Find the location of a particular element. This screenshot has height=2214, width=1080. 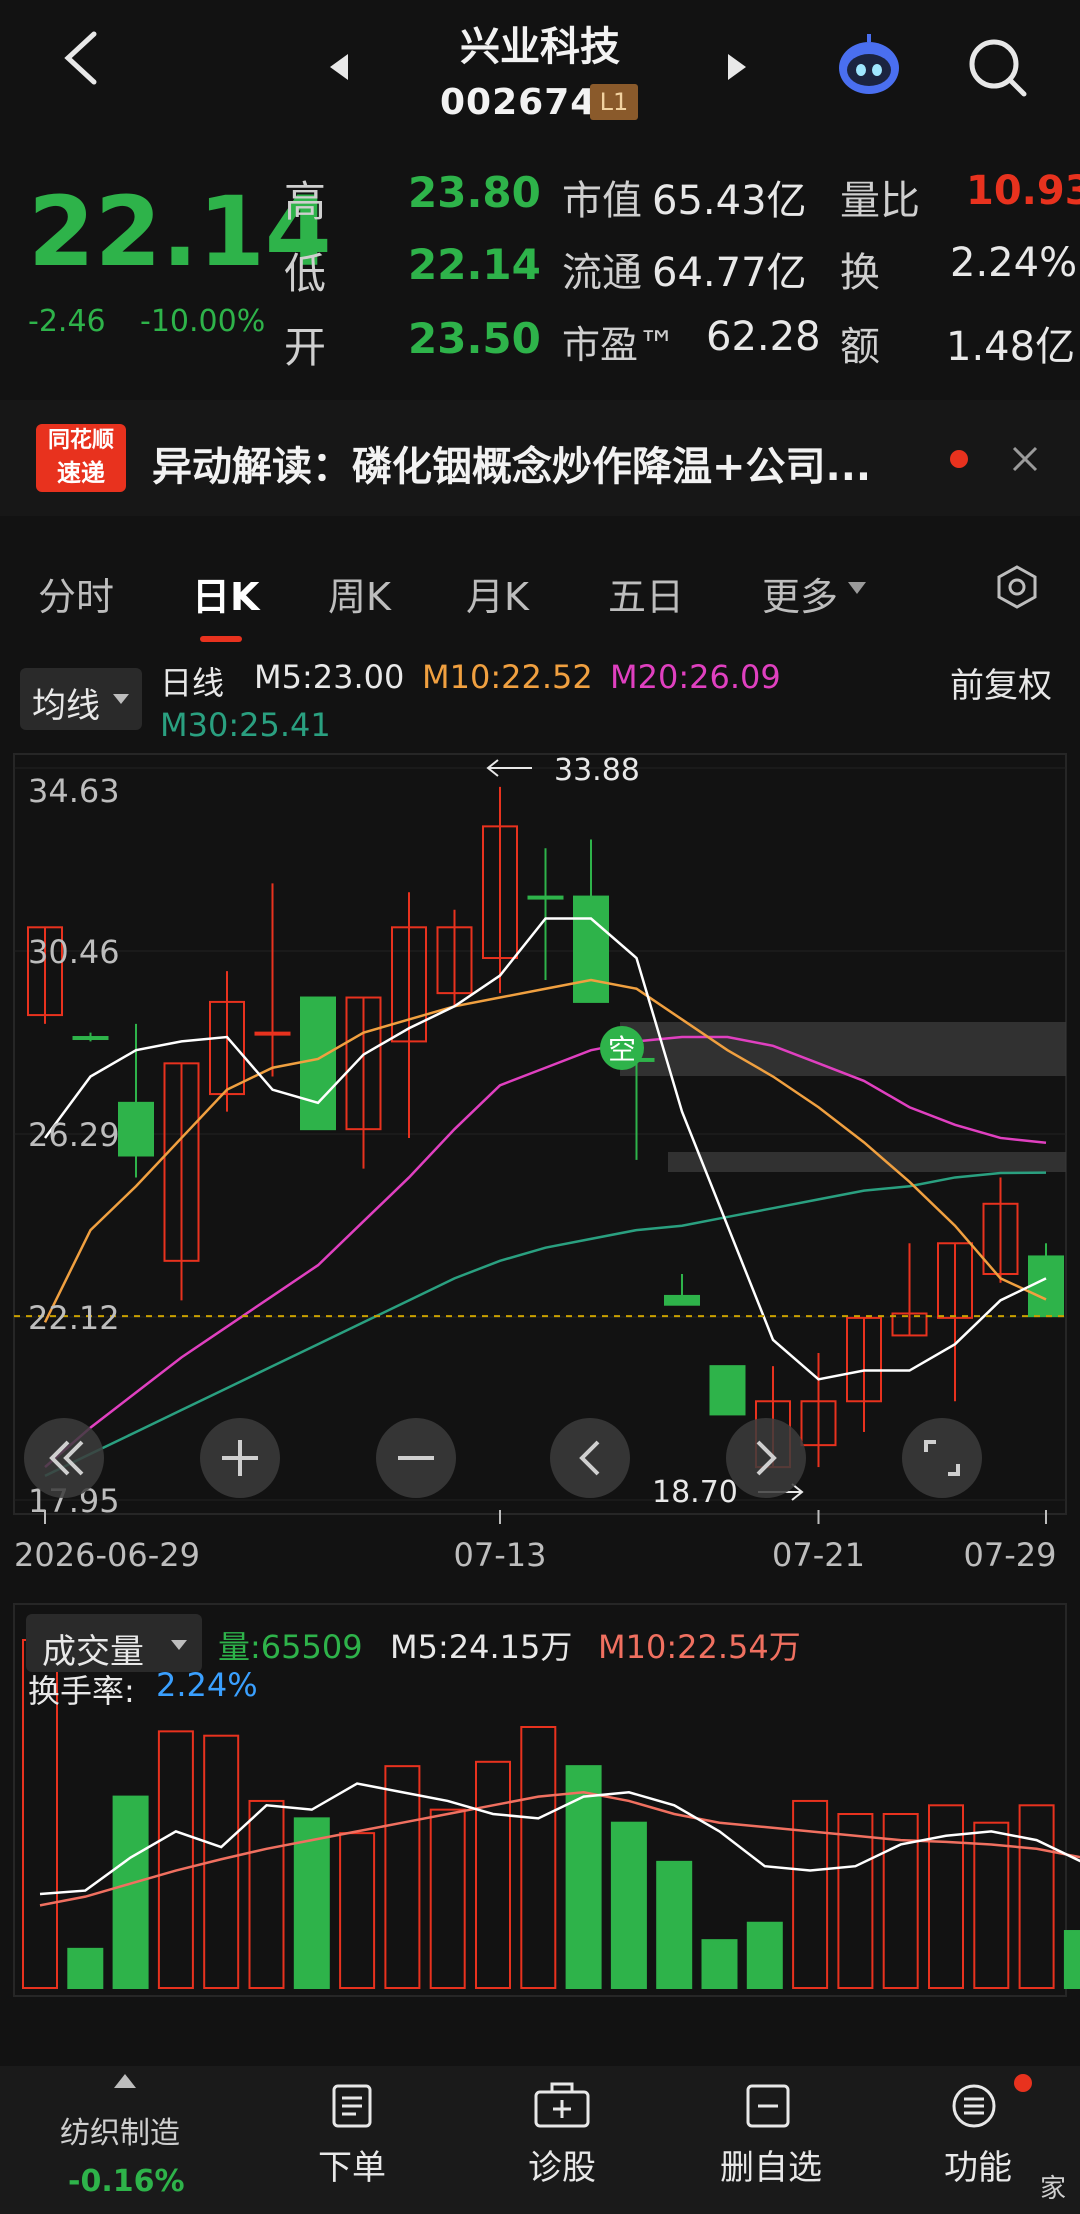

period-tabs is located at coordinates (540, 590).